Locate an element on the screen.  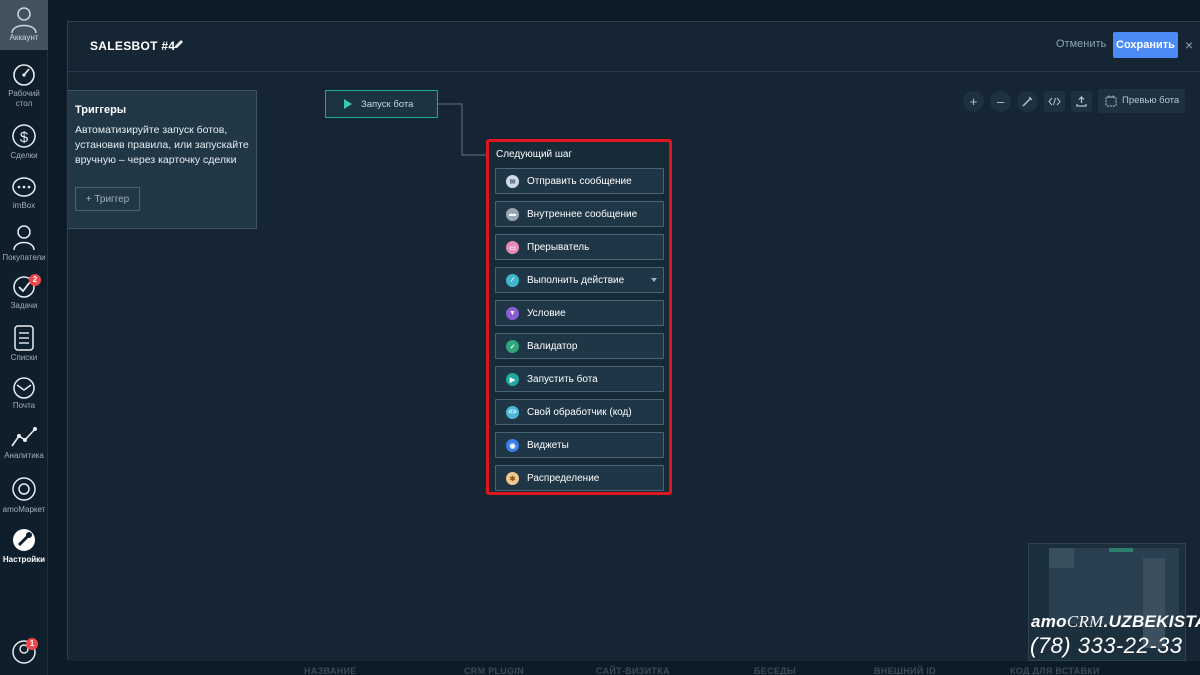
step-send-message-button: ✉ Отправить сообщение is located at coordinates (579, 181).